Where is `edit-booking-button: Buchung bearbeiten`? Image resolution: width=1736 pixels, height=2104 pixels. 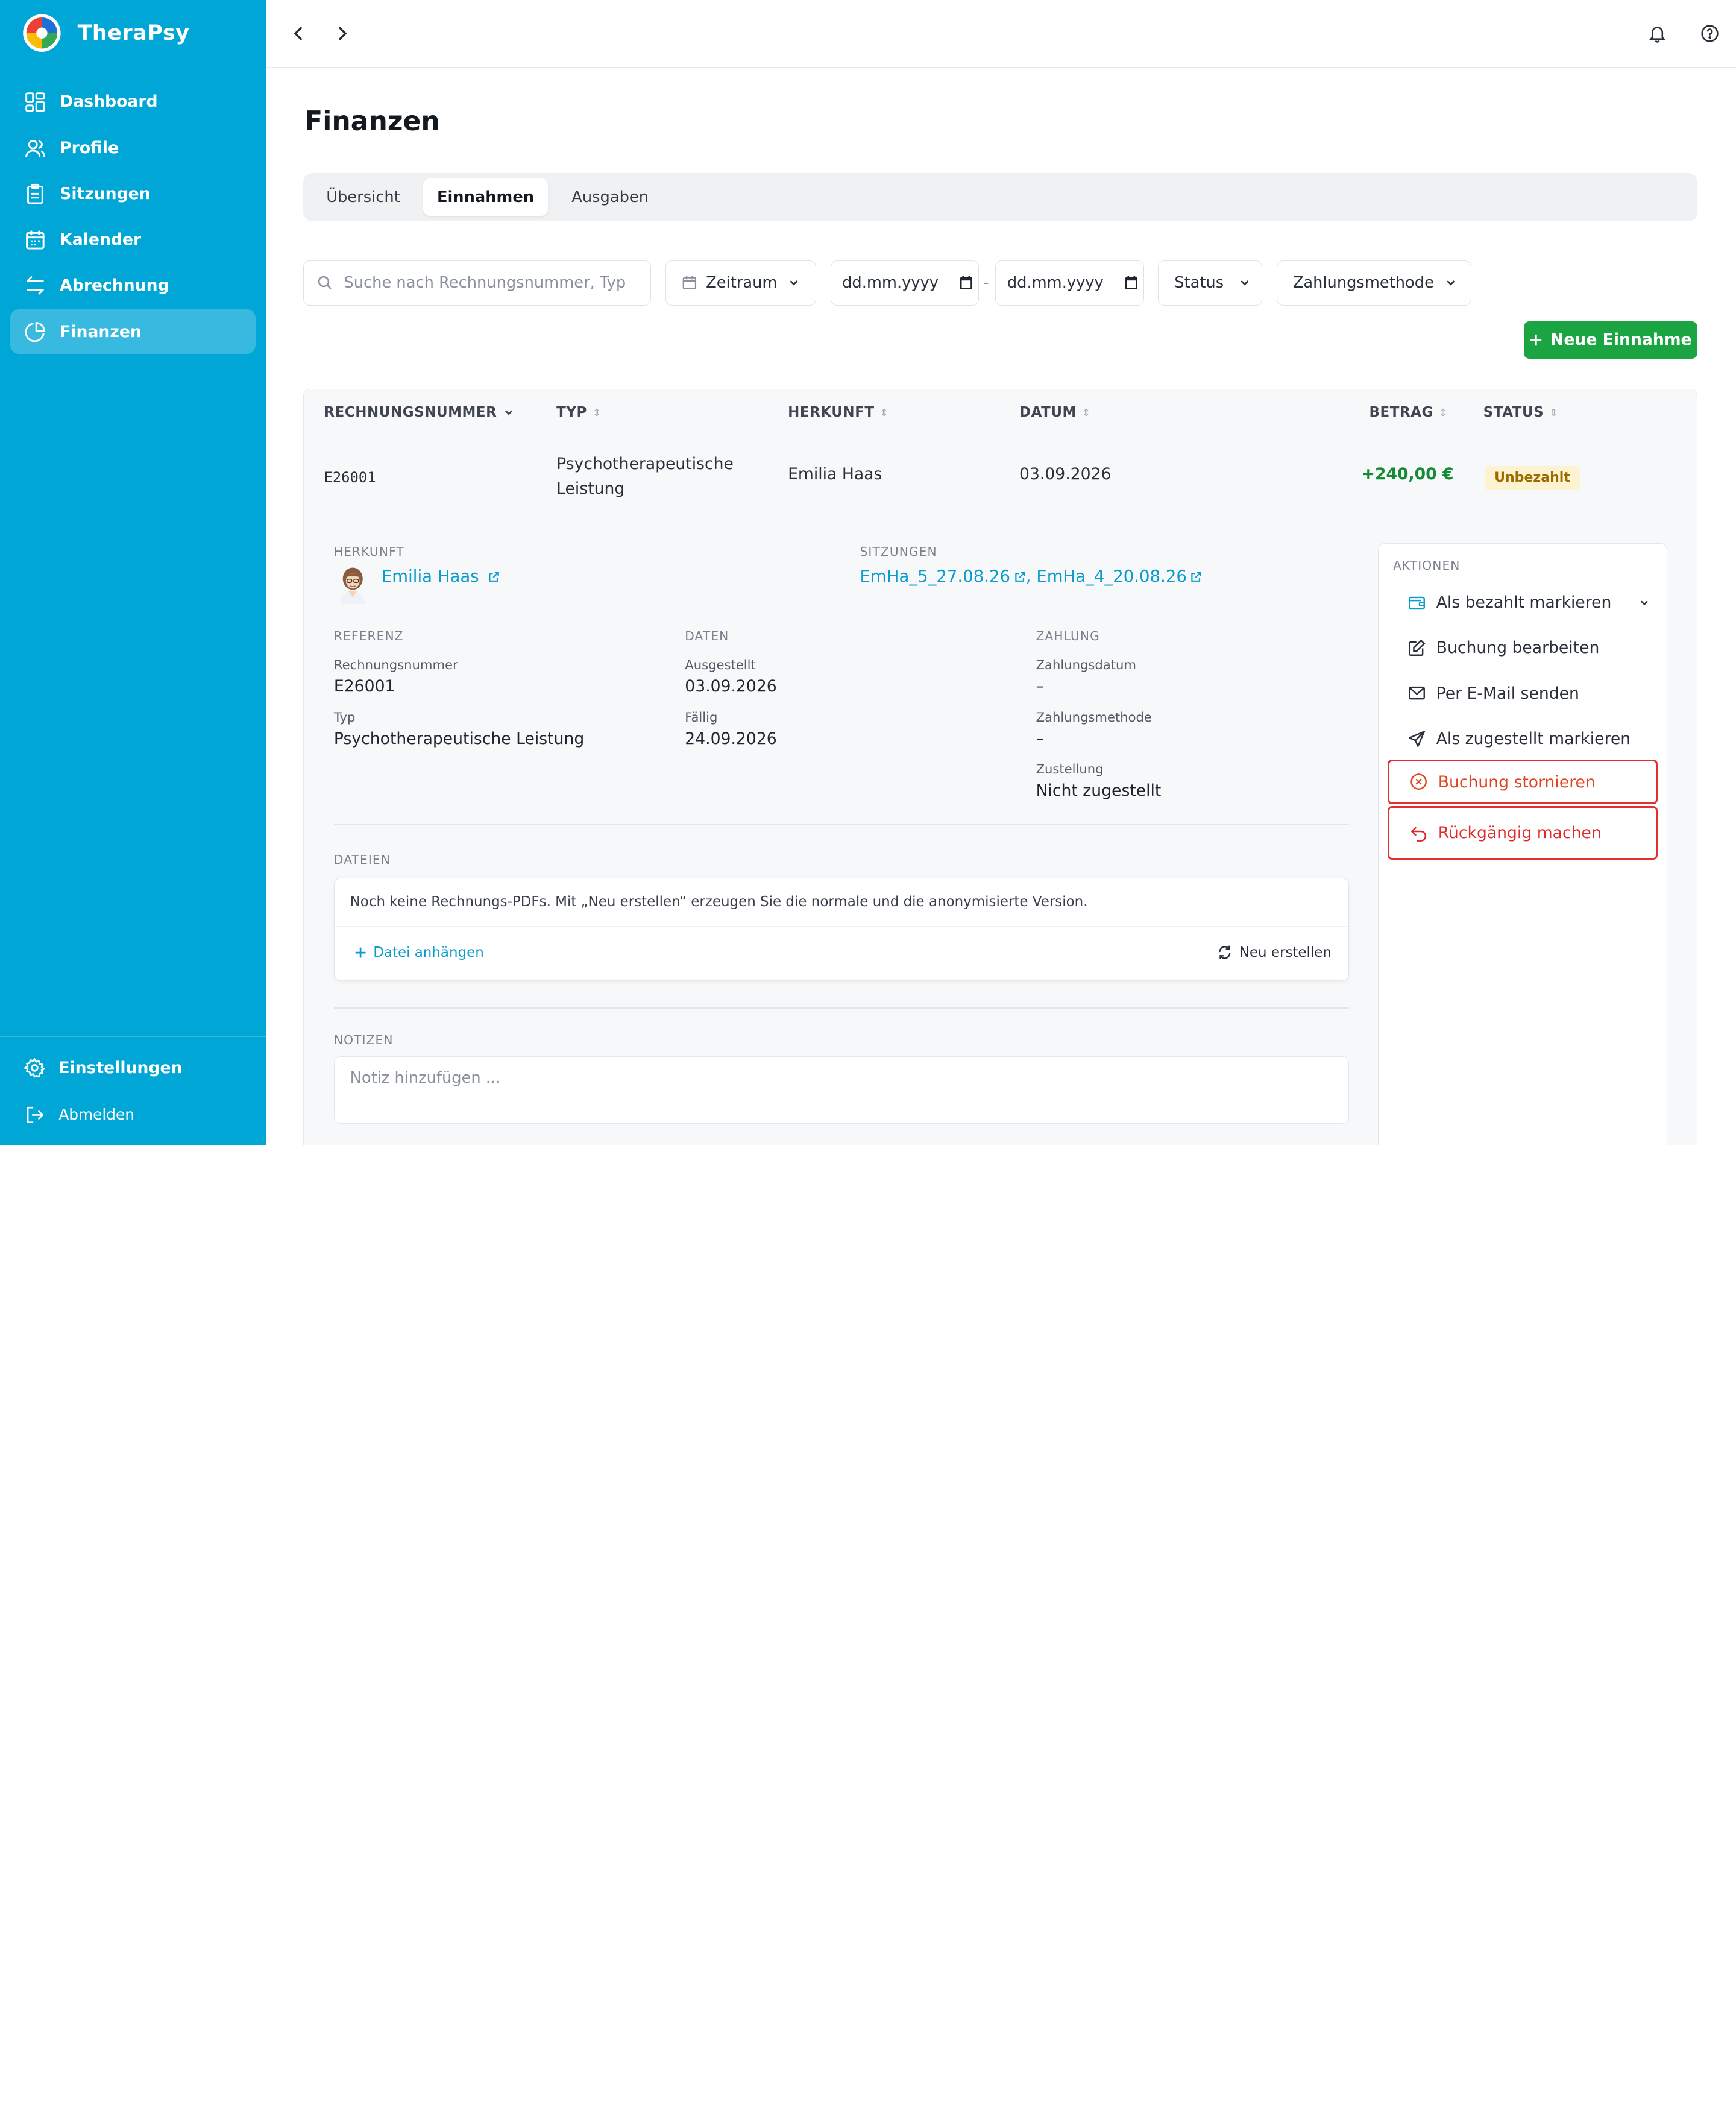 edit-booking-button: Buchung bearbeiten is located at coordinates (1523, 648).